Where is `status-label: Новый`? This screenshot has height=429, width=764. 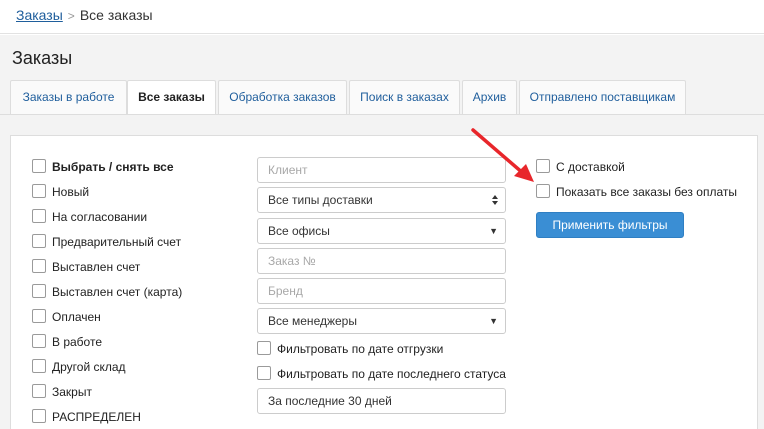 status-label: Новый is located at coordinates (71, 192).